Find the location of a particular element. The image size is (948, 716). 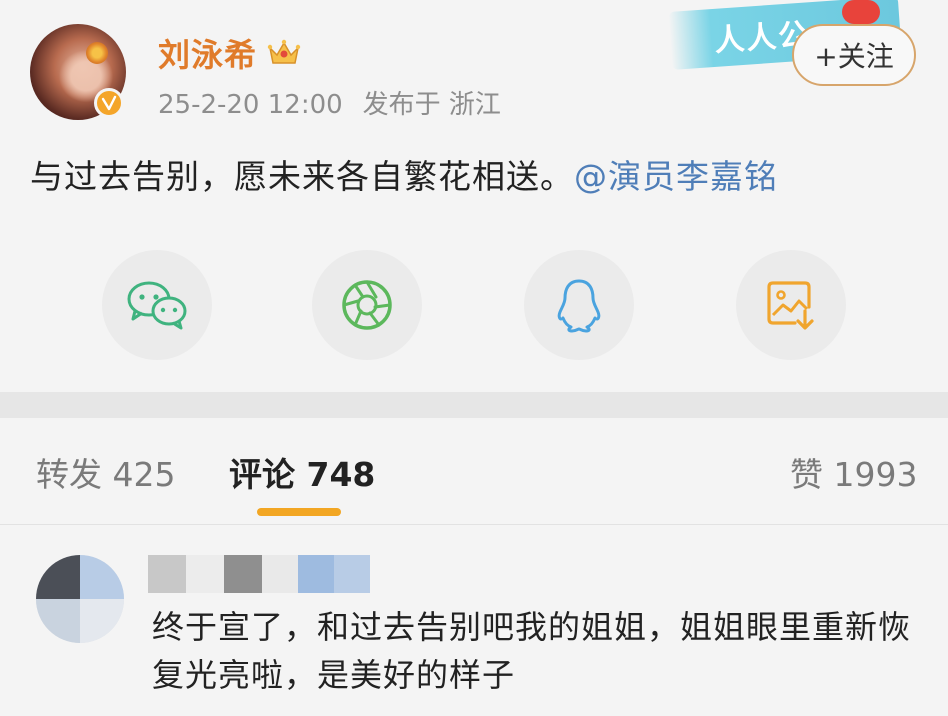

commenter-avatar is located at coordinates (80, 599).